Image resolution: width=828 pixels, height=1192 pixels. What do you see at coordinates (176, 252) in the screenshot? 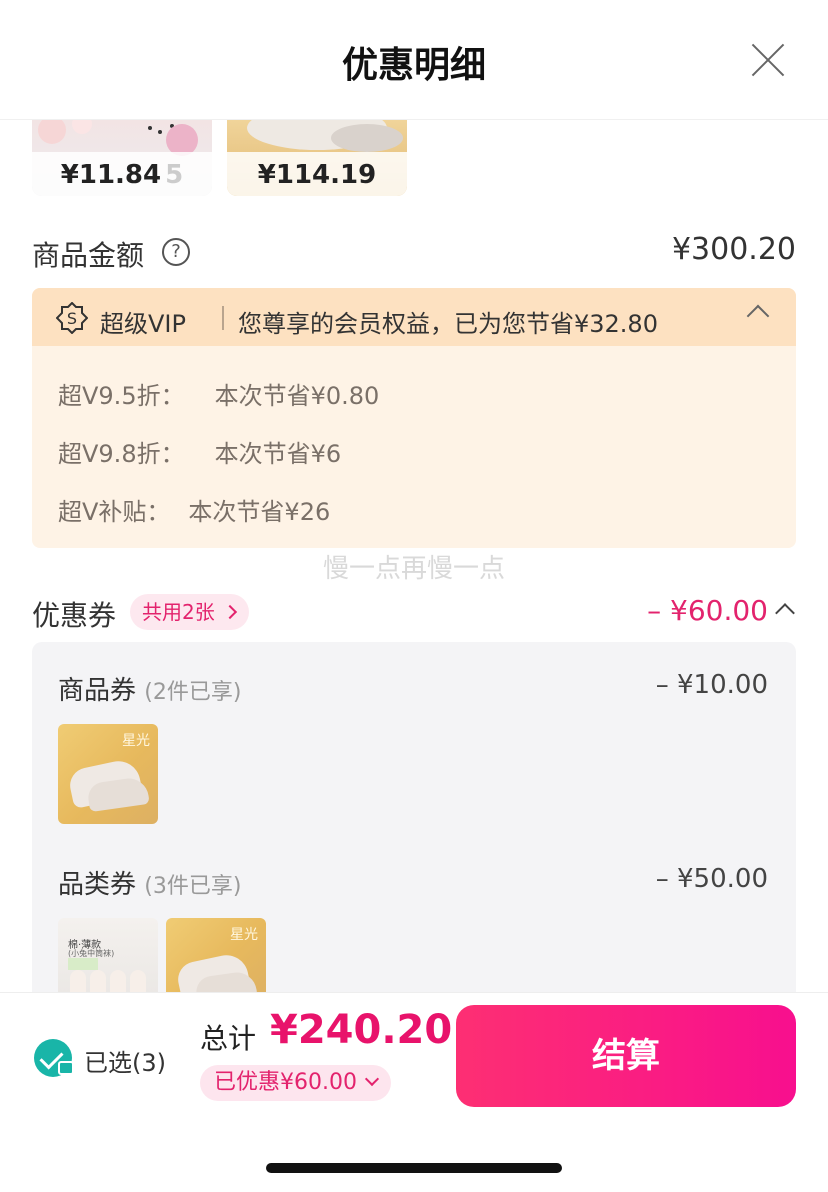
I see `help-icon: ?` at bounding box center [176, 252].